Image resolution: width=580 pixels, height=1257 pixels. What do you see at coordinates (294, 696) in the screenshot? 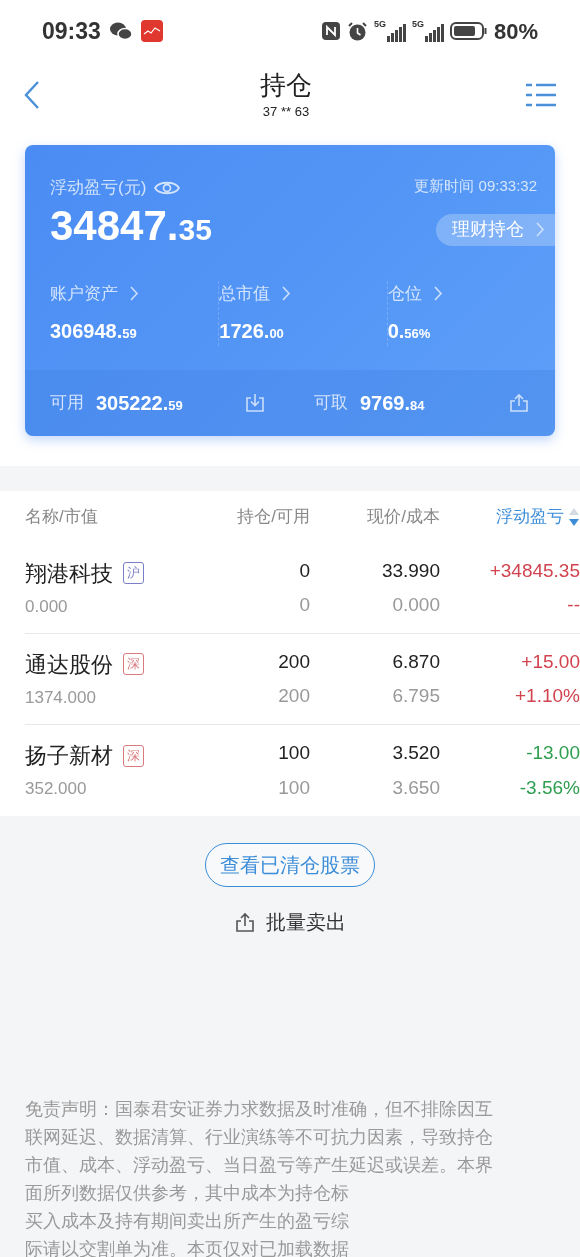
I see `available-quantity: 200` at bounding box center [294, 696].